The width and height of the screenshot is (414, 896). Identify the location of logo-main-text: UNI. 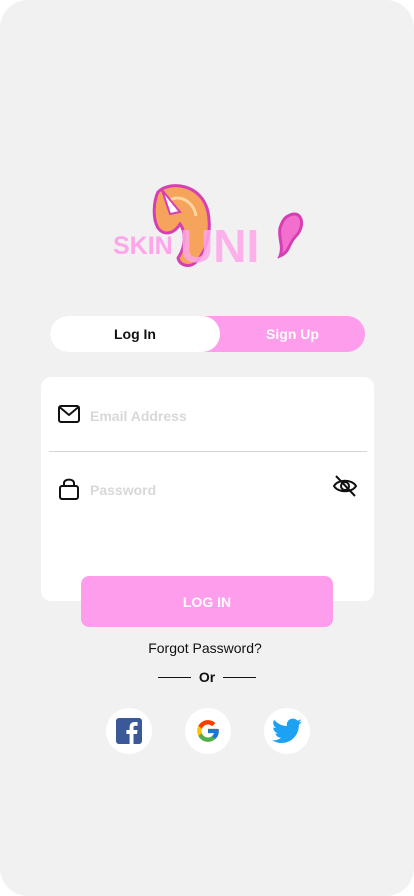
(219, 246).